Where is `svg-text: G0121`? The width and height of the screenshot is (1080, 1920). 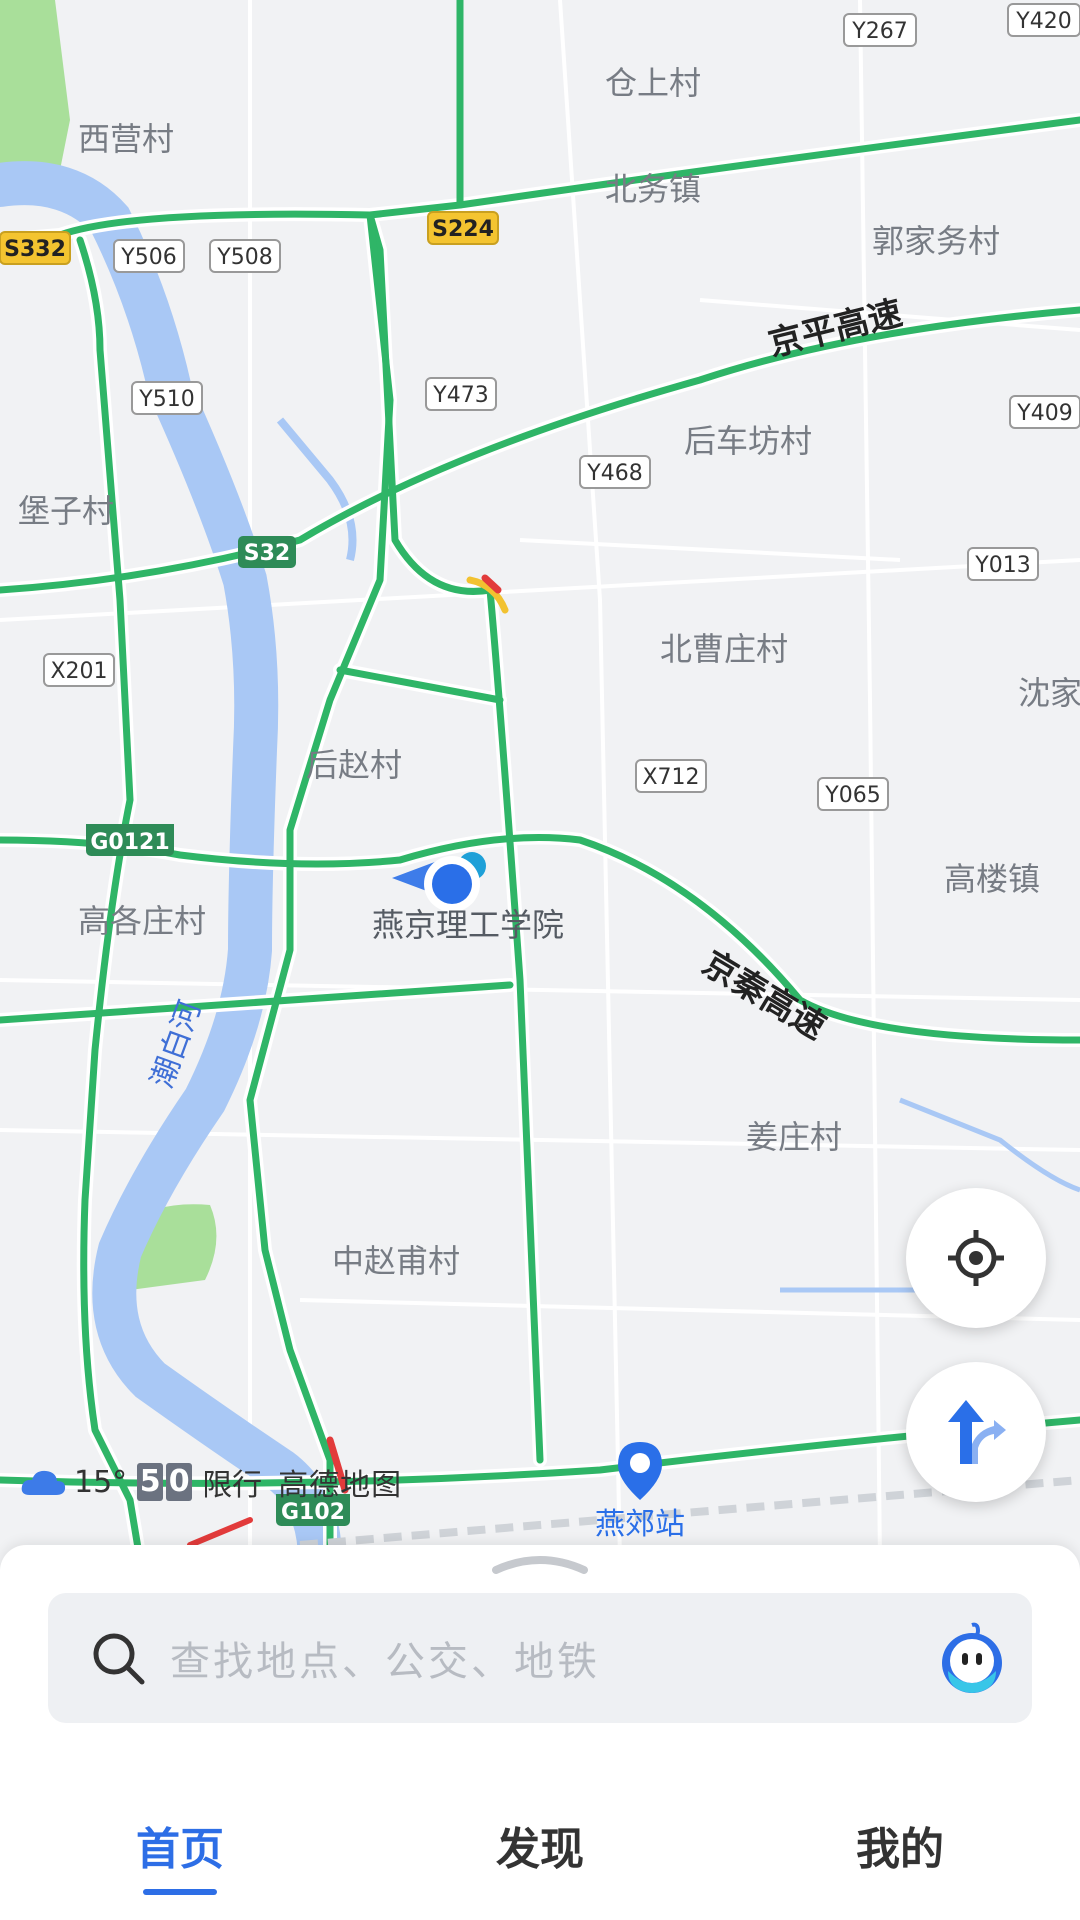 svg-text: G0121 is located at coordinates (129, 842).